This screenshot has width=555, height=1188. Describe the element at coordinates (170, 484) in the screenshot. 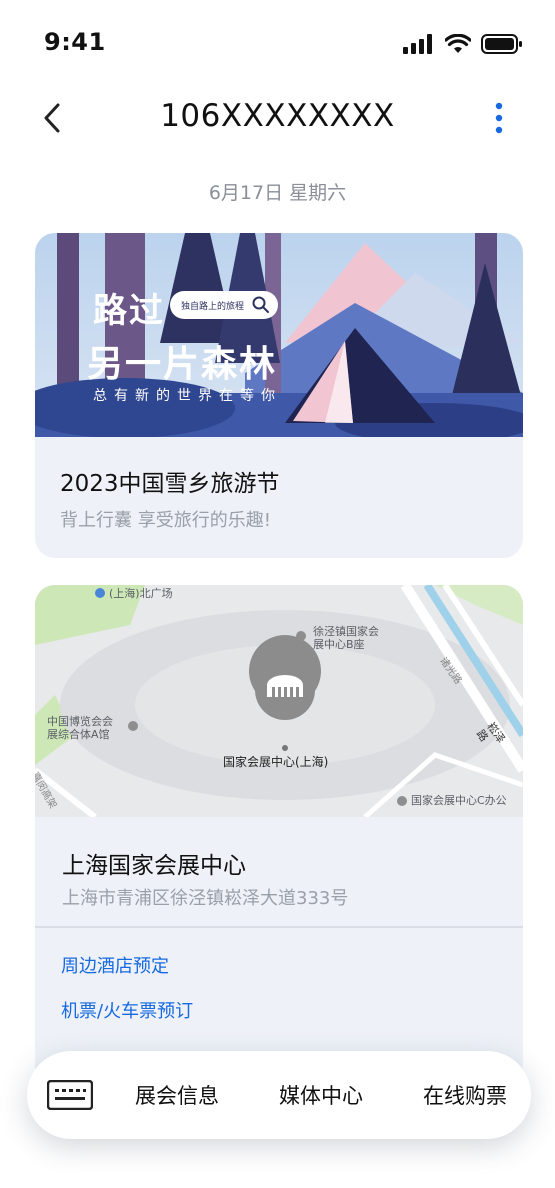

I see `card-title: 2023中国雪乡旅游节` at that location.